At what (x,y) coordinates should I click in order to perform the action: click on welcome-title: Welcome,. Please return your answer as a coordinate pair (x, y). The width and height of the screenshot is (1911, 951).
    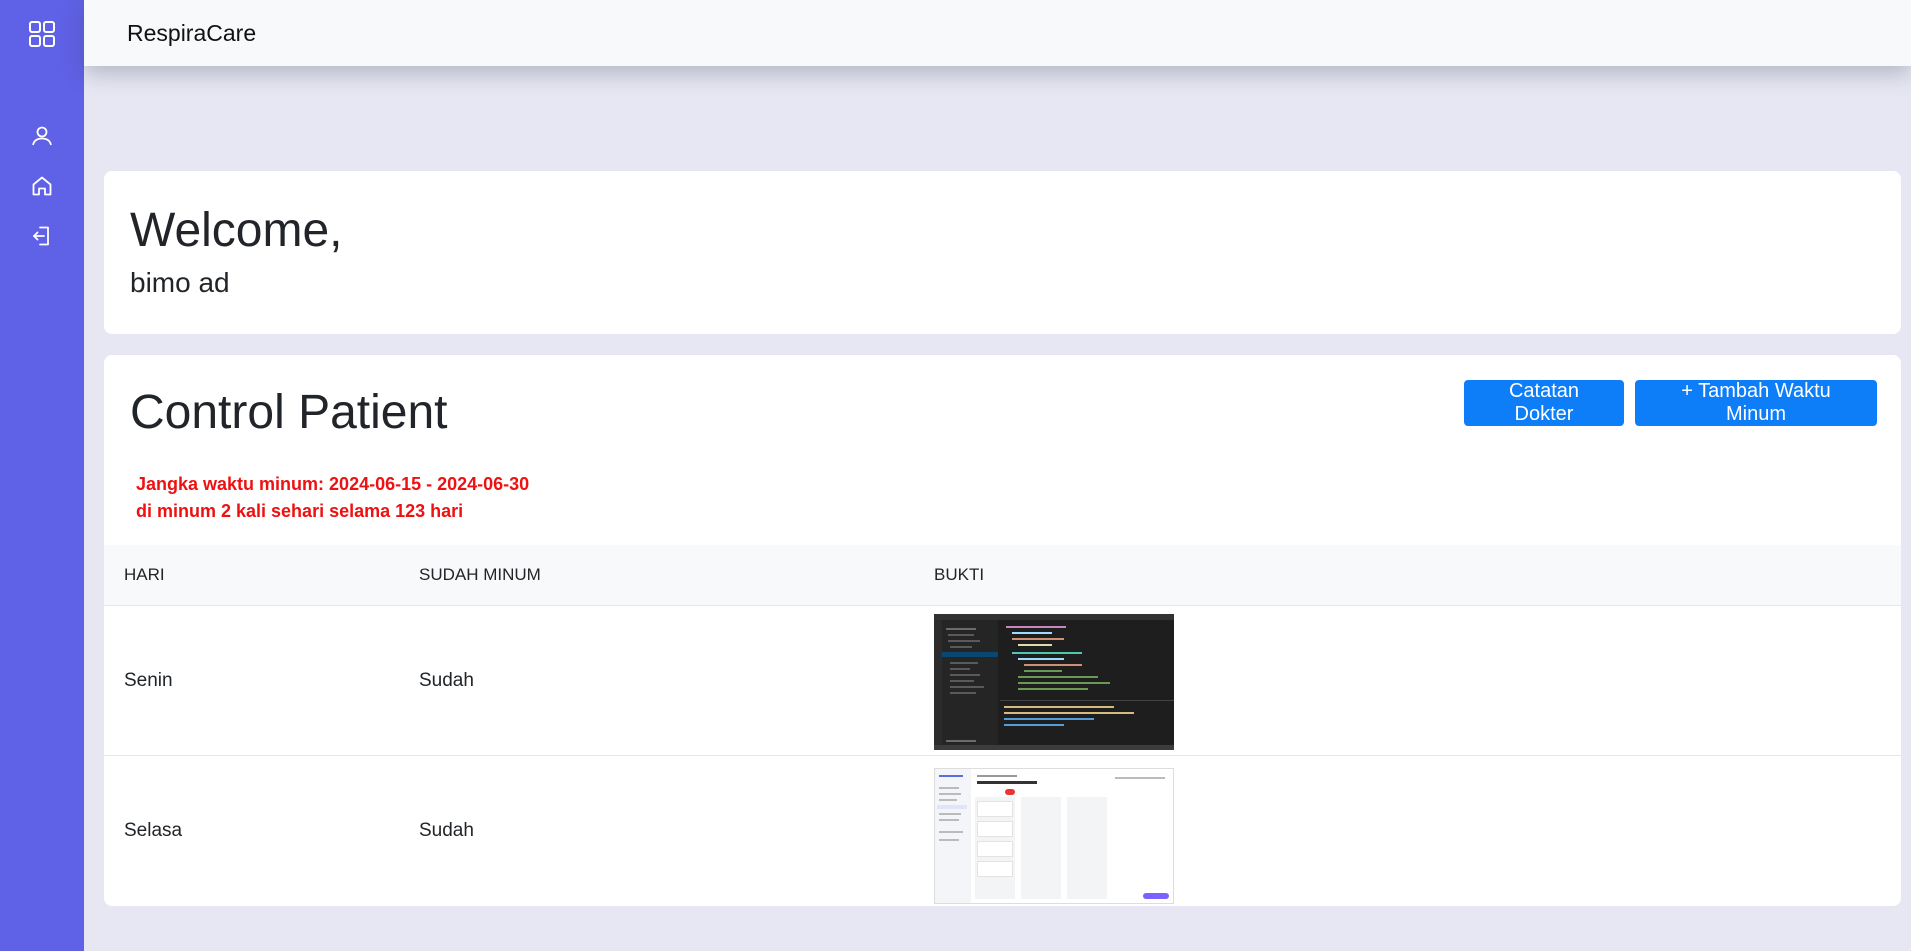
    Looking at the image, I should click on (236, 230).